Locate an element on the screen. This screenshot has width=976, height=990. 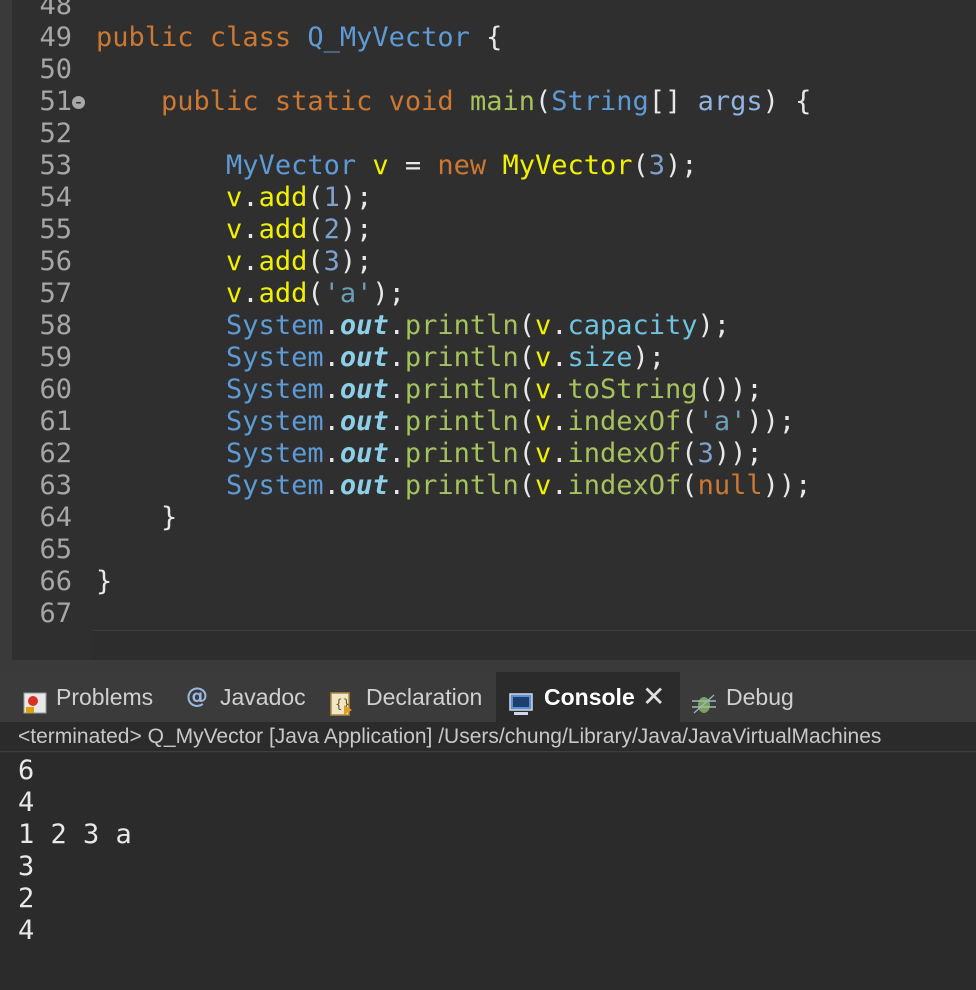
code-text: System.out.println(v.indexOf(null)); is located at coordinates (453, 486).